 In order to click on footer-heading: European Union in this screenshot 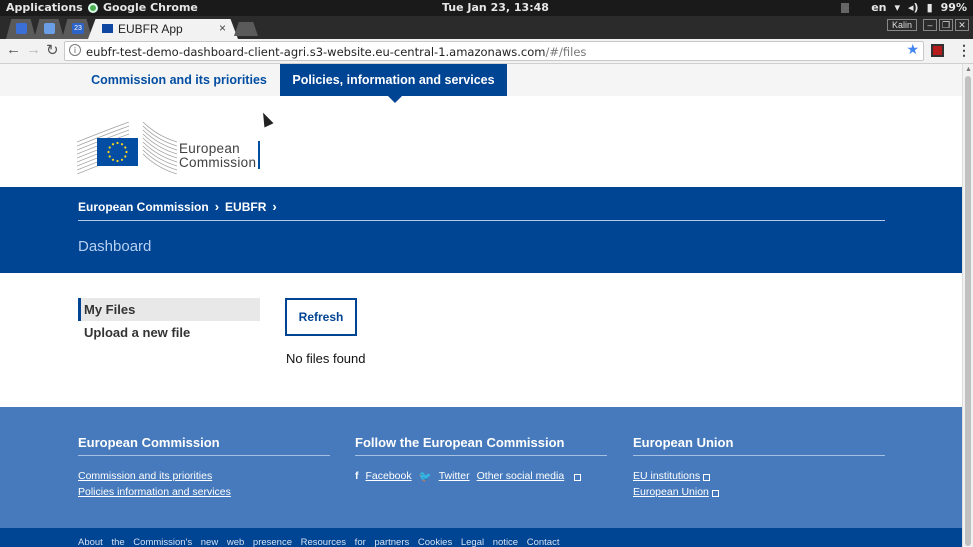, I will do `click(759, 445)`.